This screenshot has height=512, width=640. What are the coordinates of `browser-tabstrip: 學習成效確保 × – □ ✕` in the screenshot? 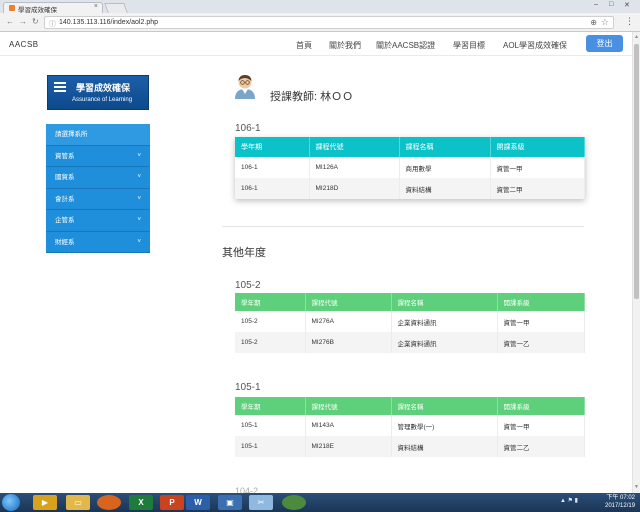 It's located at (320, 7).